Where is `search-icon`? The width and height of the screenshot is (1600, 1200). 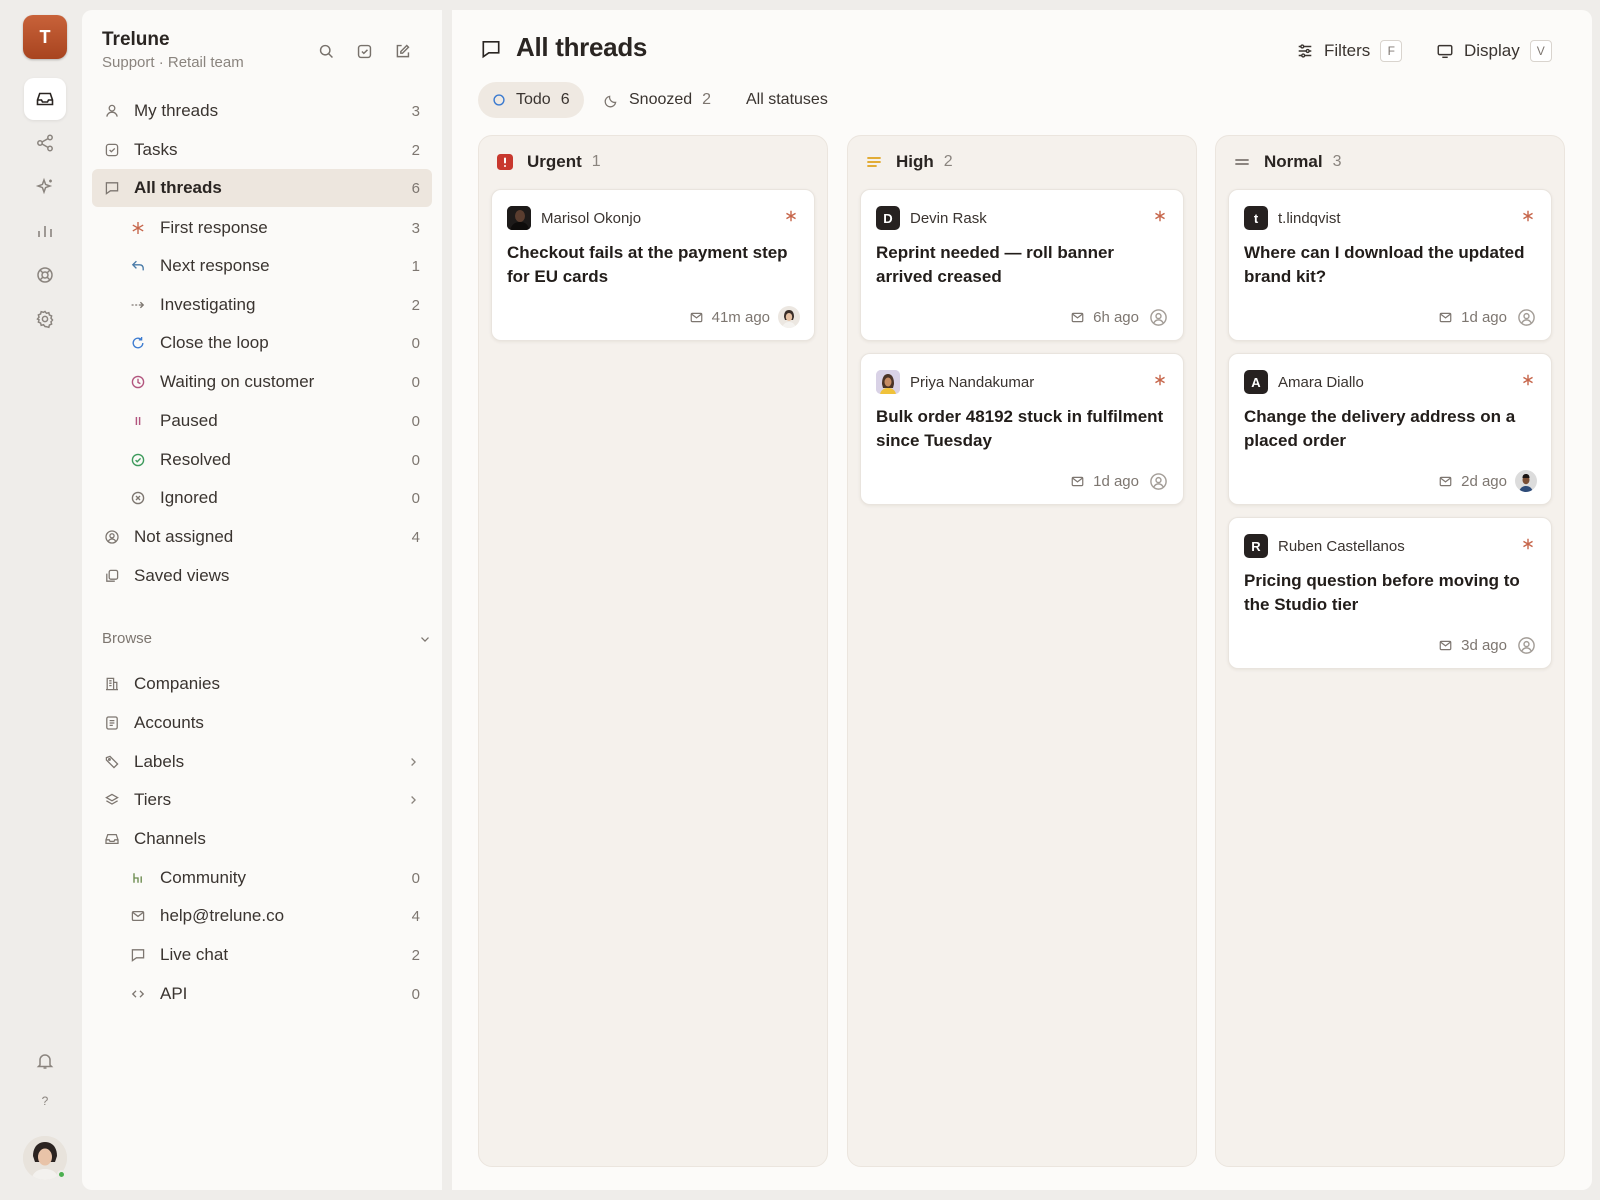
search-icon is located at coordinates (326, 51).